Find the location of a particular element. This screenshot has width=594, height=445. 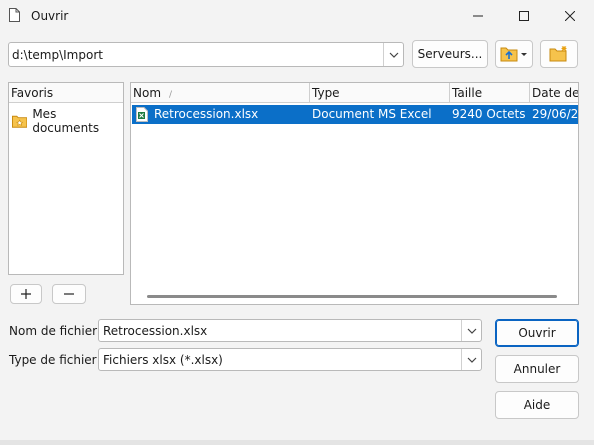

new-folder-button is located at coordinates (559, 54).